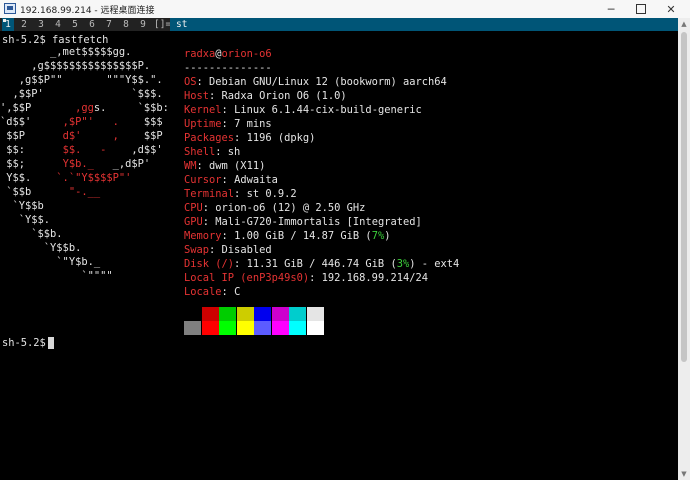 This screenshot has height=480, width=690. What do you see at coordinates (50, 262) in the screenshot?
I see `logo-line: `"Y$b._` at bounding box center [50, 262].